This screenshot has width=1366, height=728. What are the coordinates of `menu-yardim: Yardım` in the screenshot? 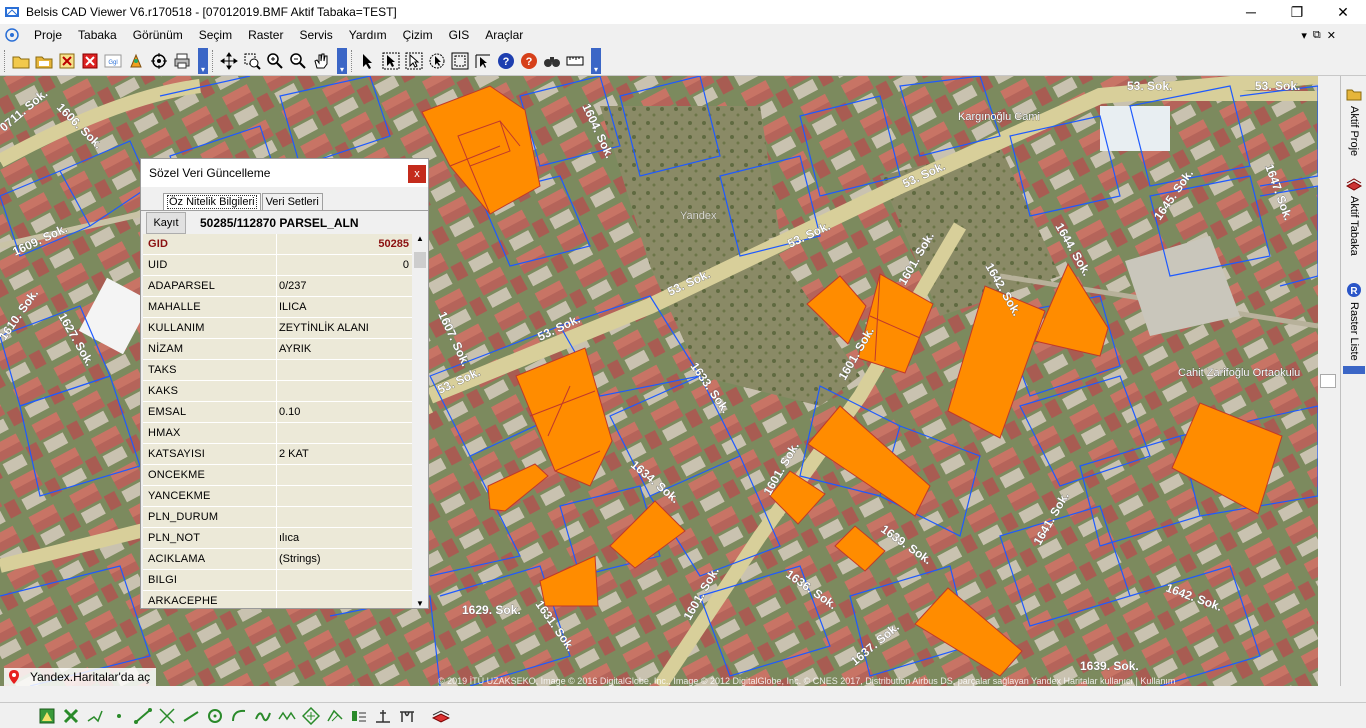 It's located at (368, 35).